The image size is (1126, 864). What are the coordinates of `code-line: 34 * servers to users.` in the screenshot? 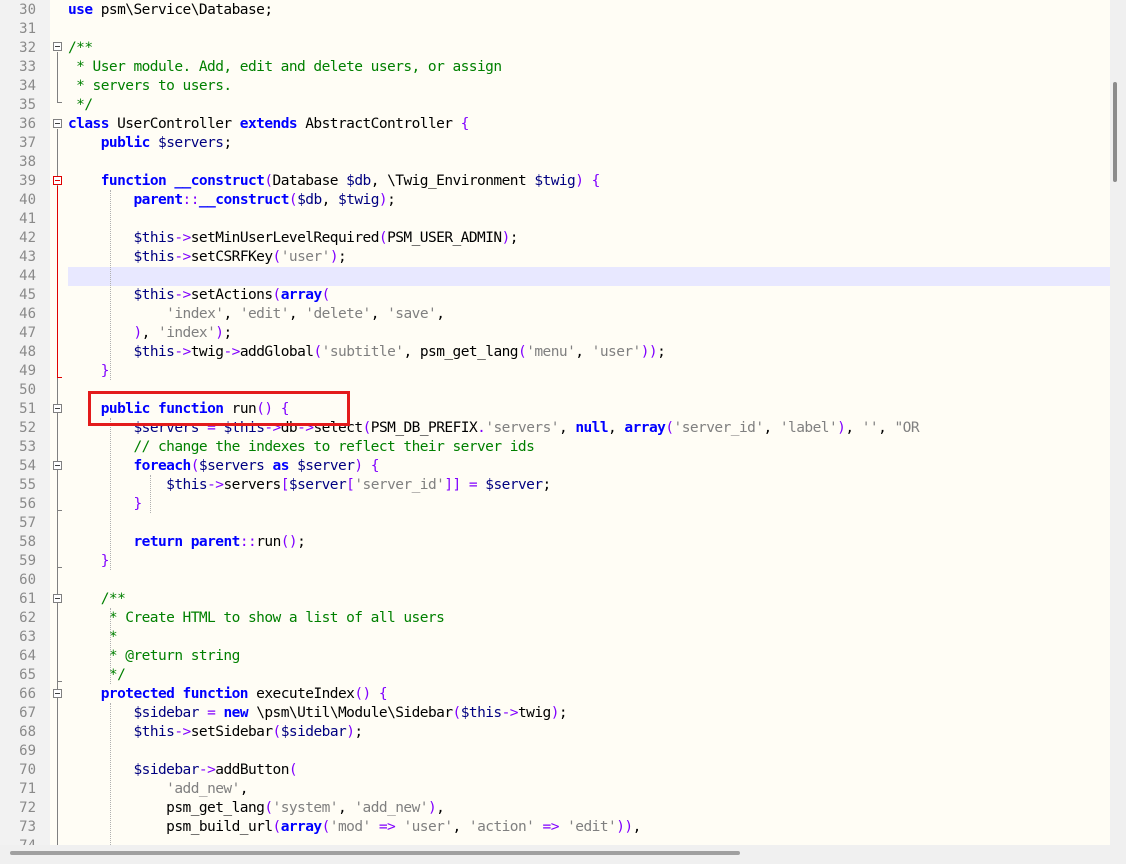 It's located at (555, 86).